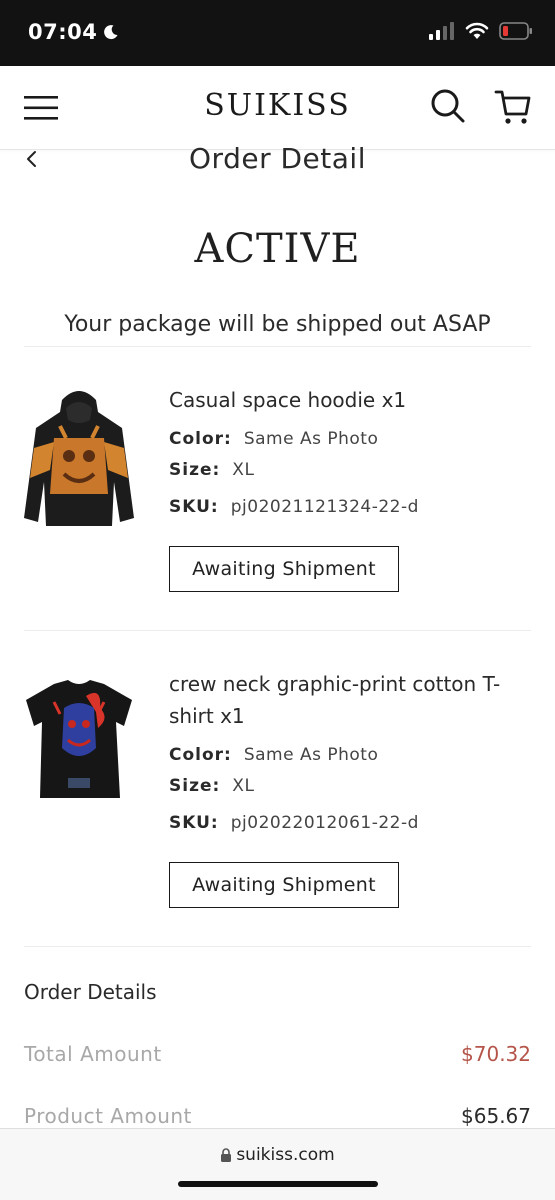 The height and width of the screenshot is (1200, 555). I want to click on cart-icon, so click(512, 107).